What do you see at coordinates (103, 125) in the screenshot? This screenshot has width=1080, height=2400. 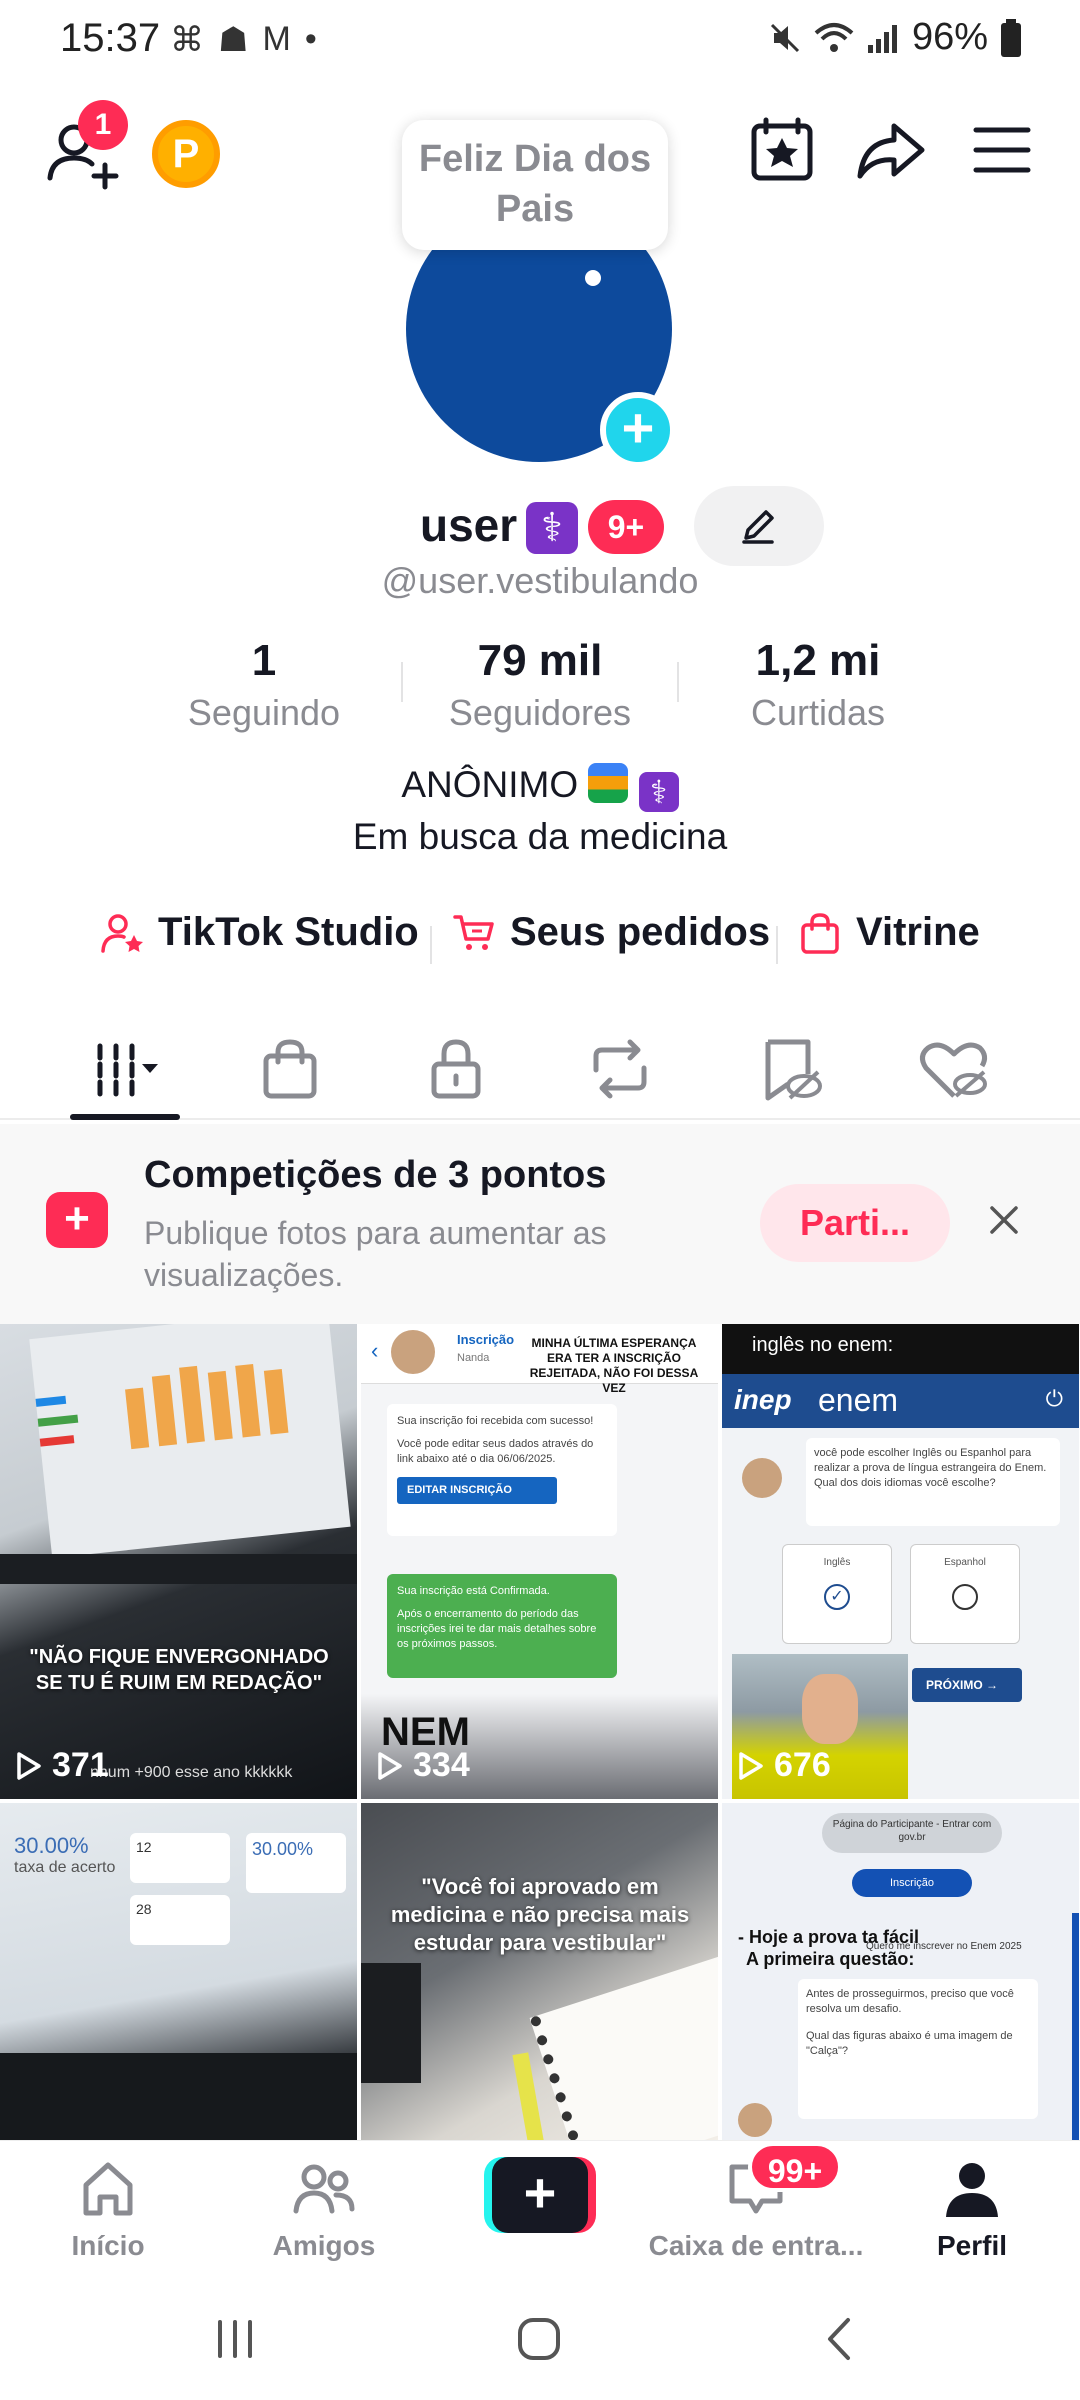 I see `friend-request-badge: 1` at bounding box center [103, 125].